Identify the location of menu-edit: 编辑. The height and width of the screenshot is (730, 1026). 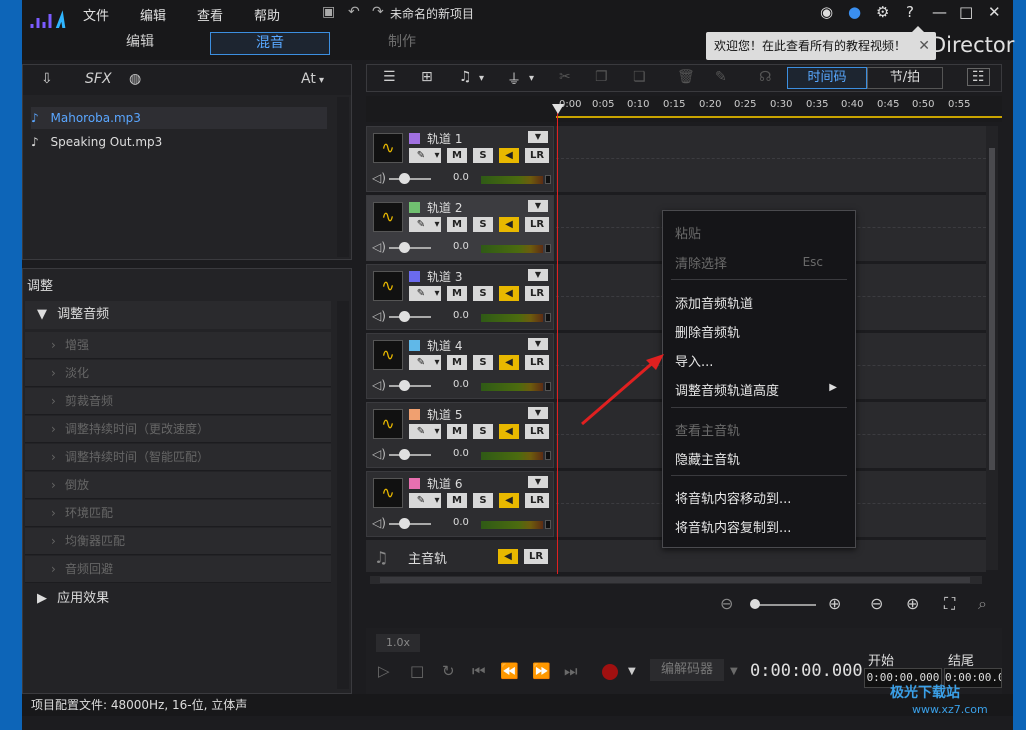
(153, 14).